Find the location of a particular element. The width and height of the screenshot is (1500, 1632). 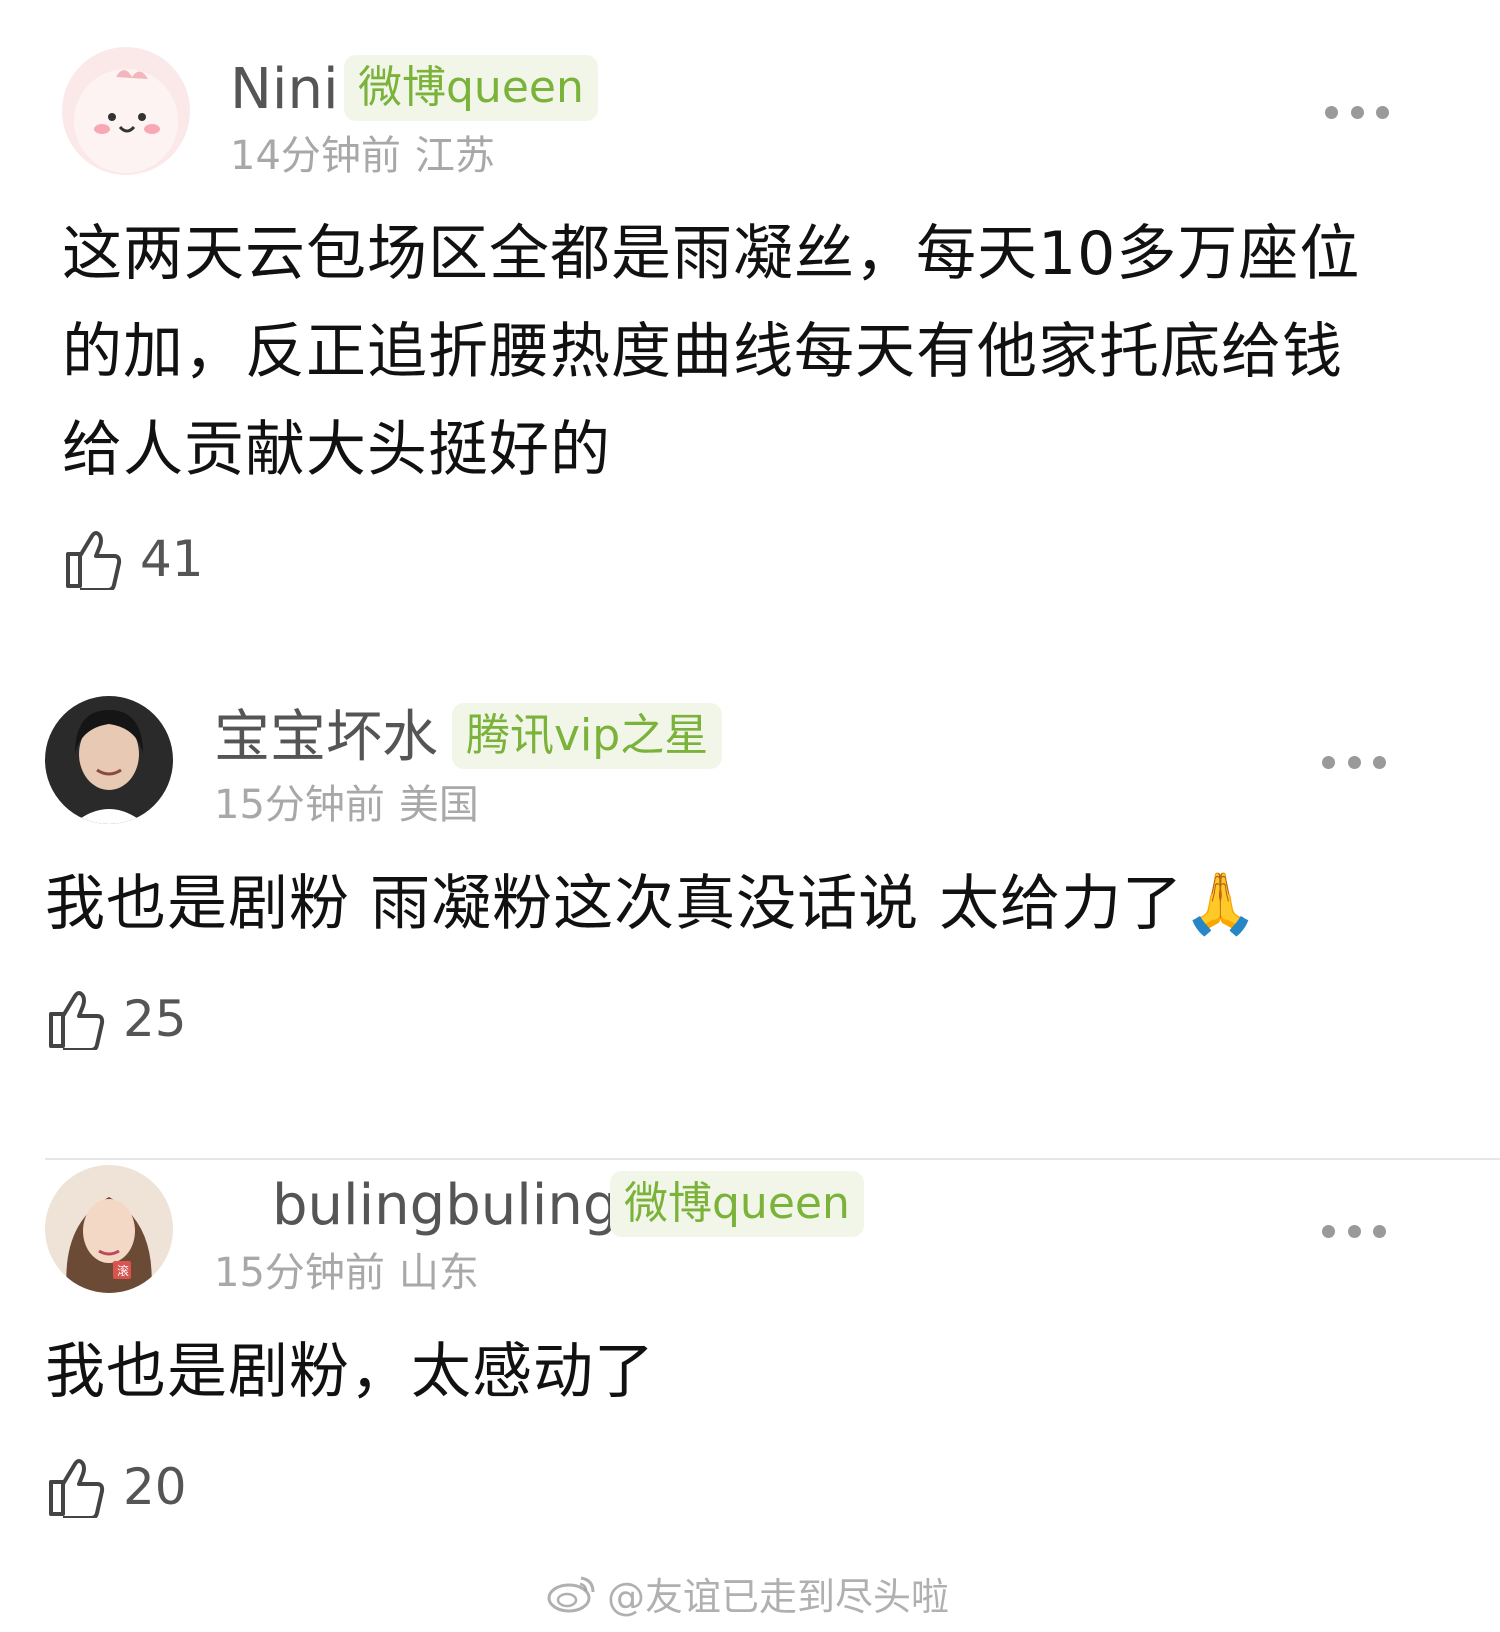

weibo-logo-icon is located at coordinates (571, 1594).